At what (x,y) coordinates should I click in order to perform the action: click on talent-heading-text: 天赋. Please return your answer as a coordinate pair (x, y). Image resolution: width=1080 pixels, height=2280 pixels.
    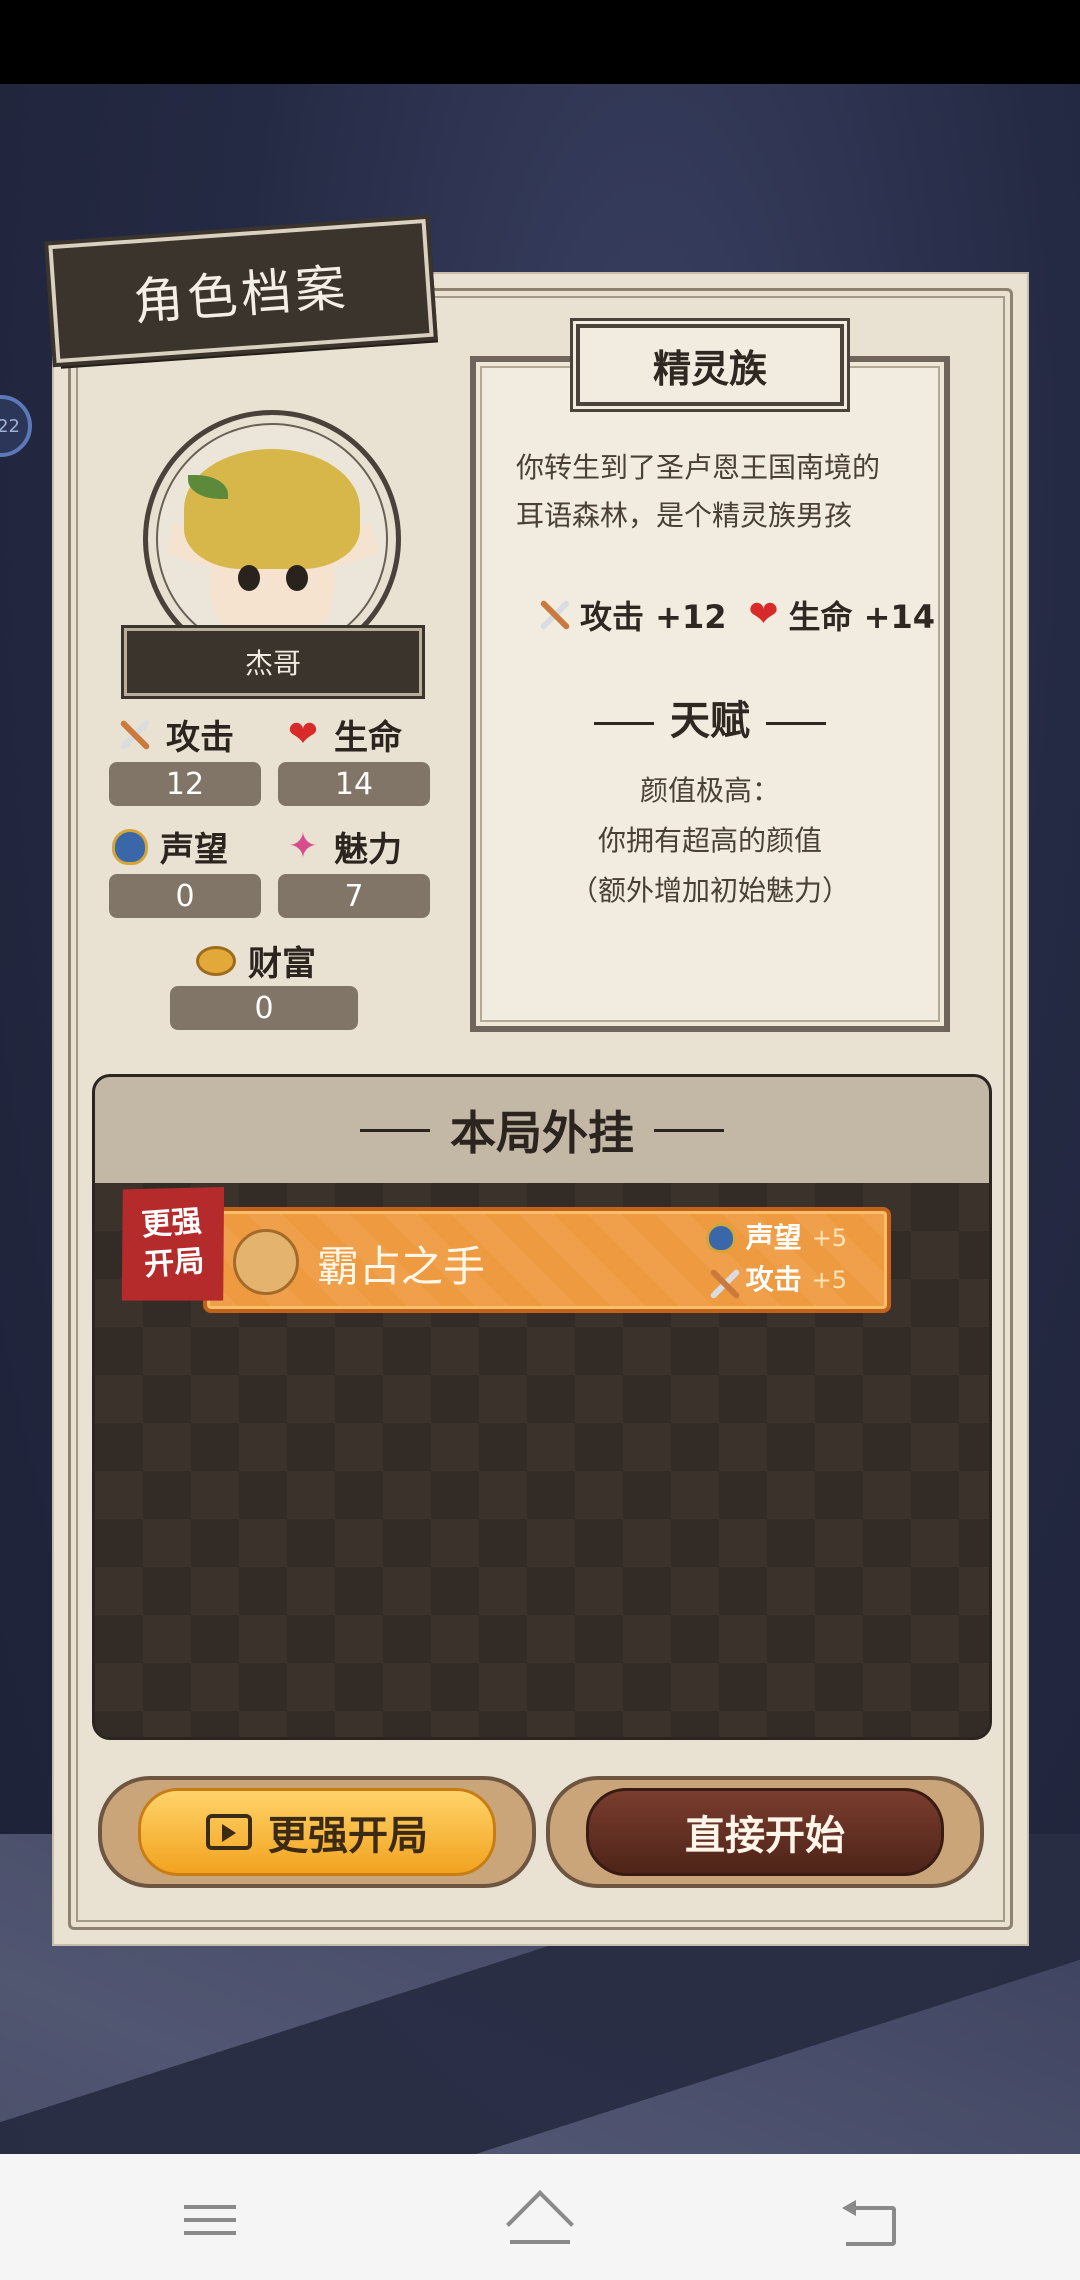
    Looking at the image, I should click on (710, 721).